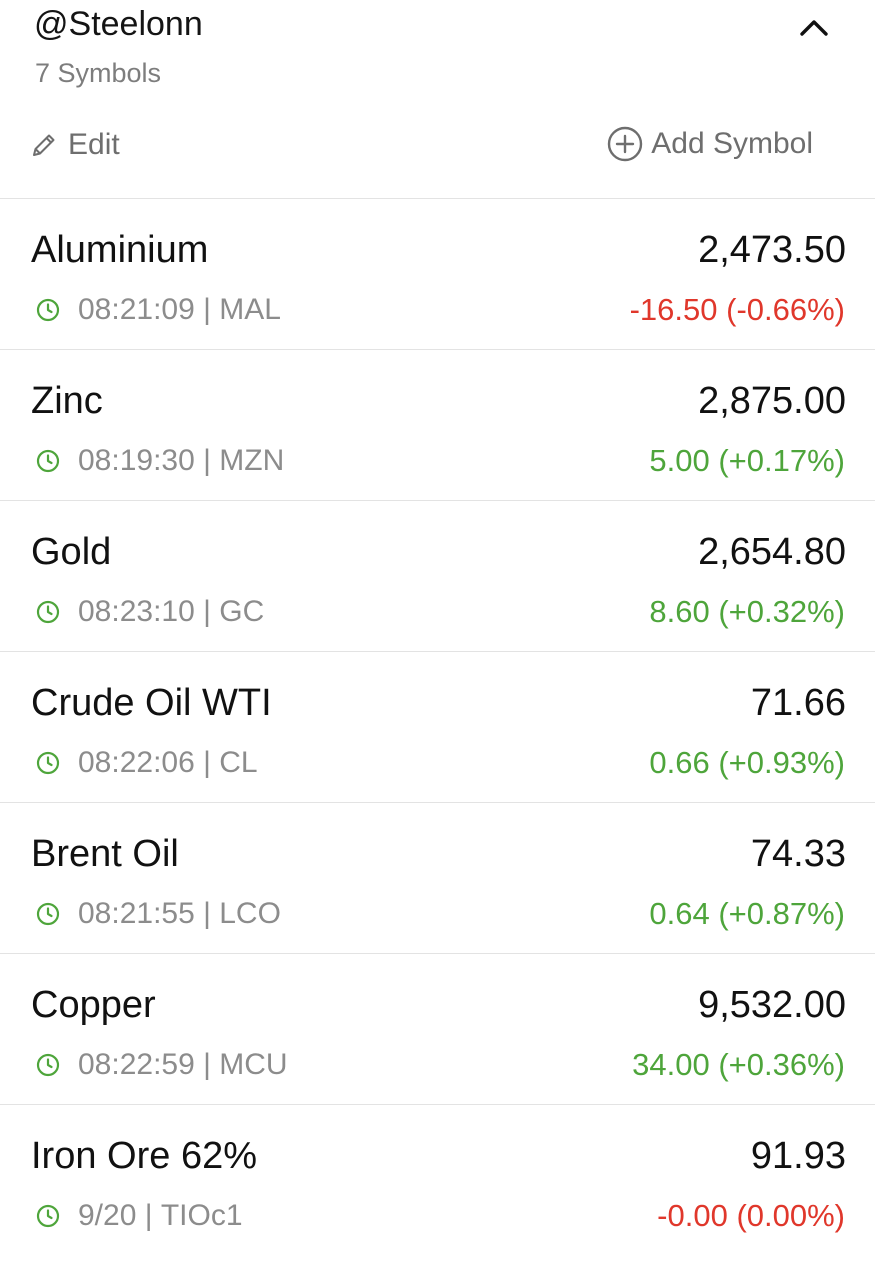 The width and height of the screenshot is (875, 1280). I want to click on symbol-change: -0.00 (0.00%), so click(751, 1215).